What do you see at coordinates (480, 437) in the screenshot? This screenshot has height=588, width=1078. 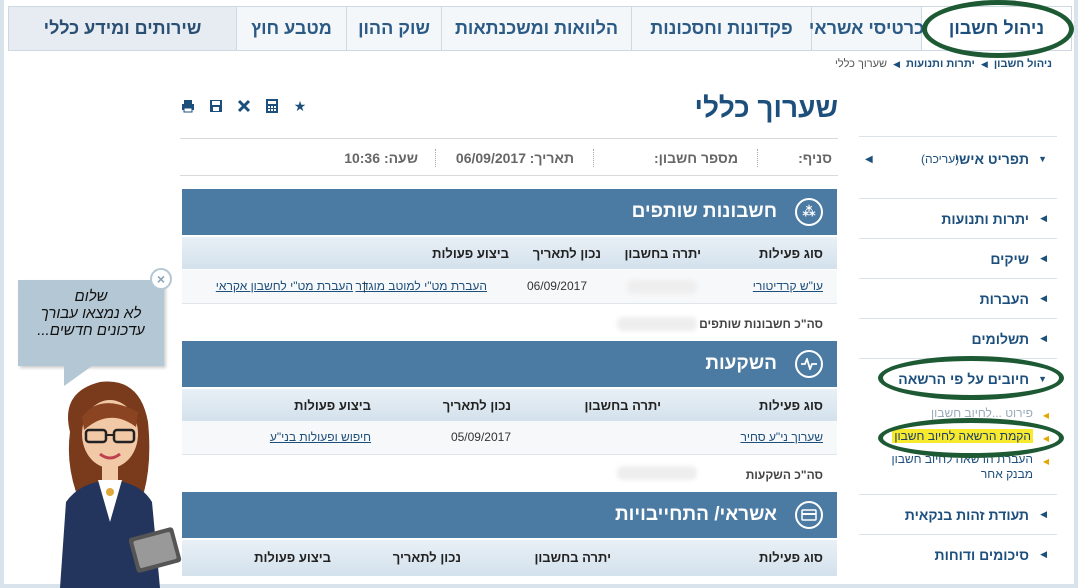 I see `row-date: 05/09/2017` at bounding box center [480, 437].